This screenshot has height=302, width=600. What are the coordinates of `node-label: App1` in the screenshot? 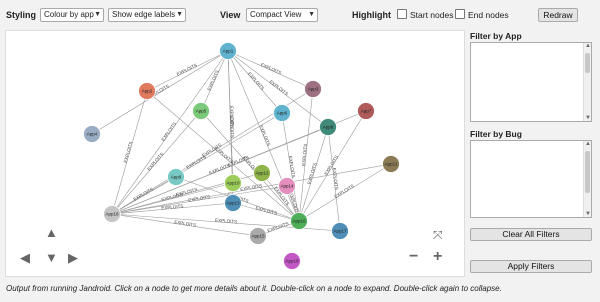 It's located at (228, 51).